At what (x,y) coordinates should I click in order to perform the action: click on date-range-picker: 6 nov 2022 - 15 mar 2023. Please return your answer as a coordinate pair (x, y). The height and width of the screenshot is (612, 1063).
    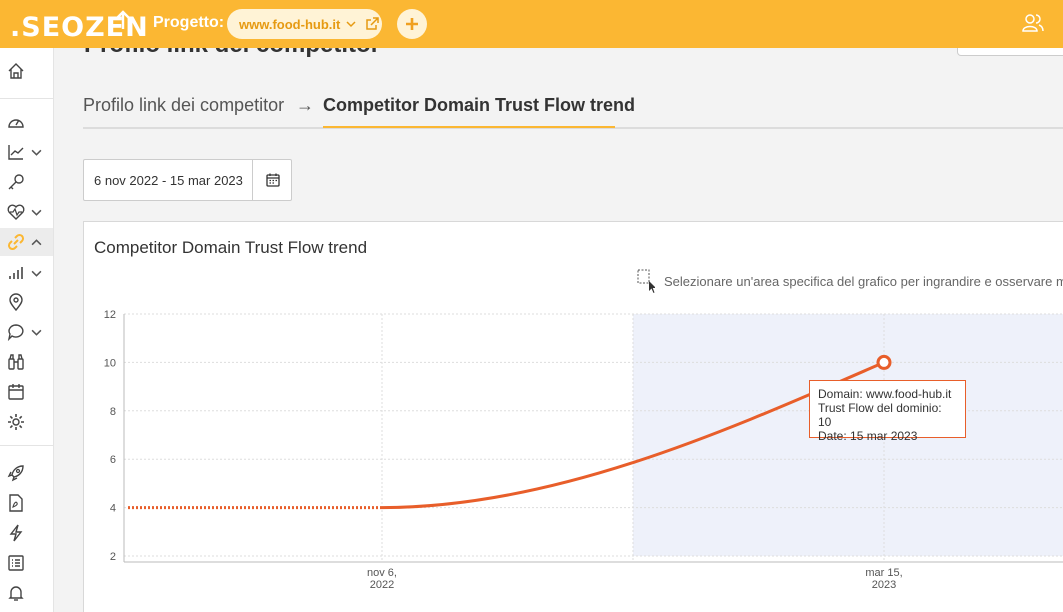
    Looking at the image, I should click on (187, 180).